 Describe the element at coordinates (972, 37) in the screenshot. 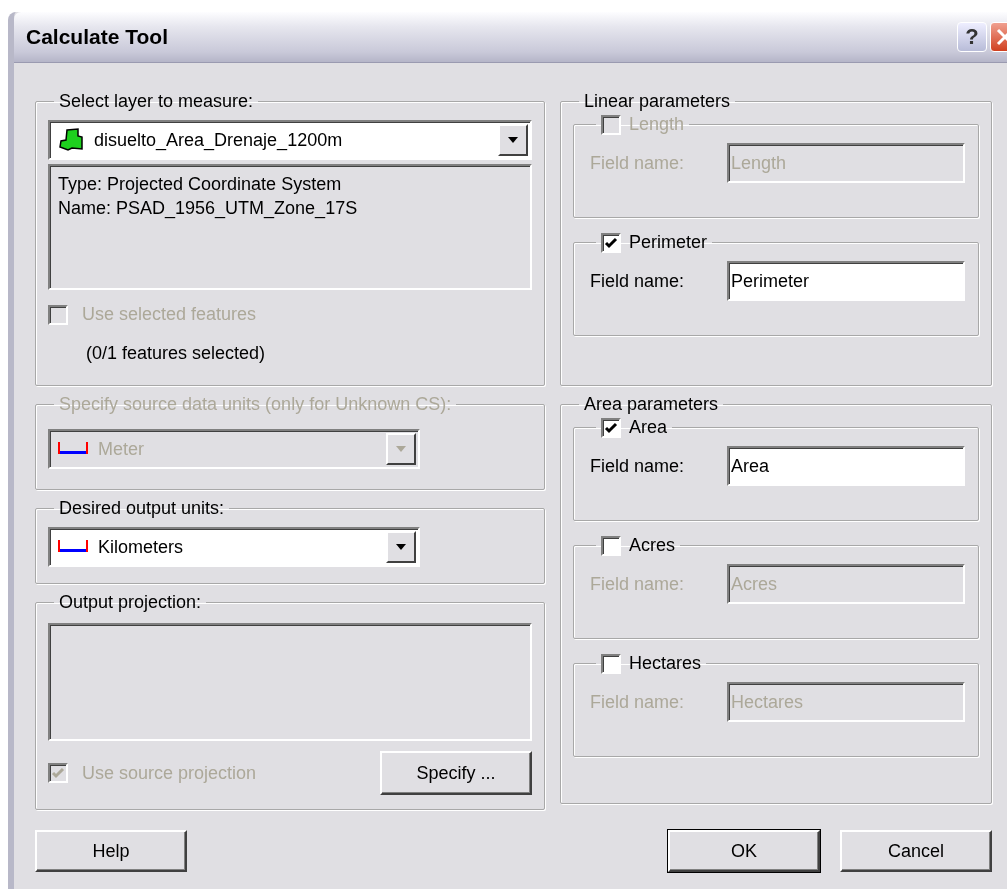

I see `help-button: ?` at that location.